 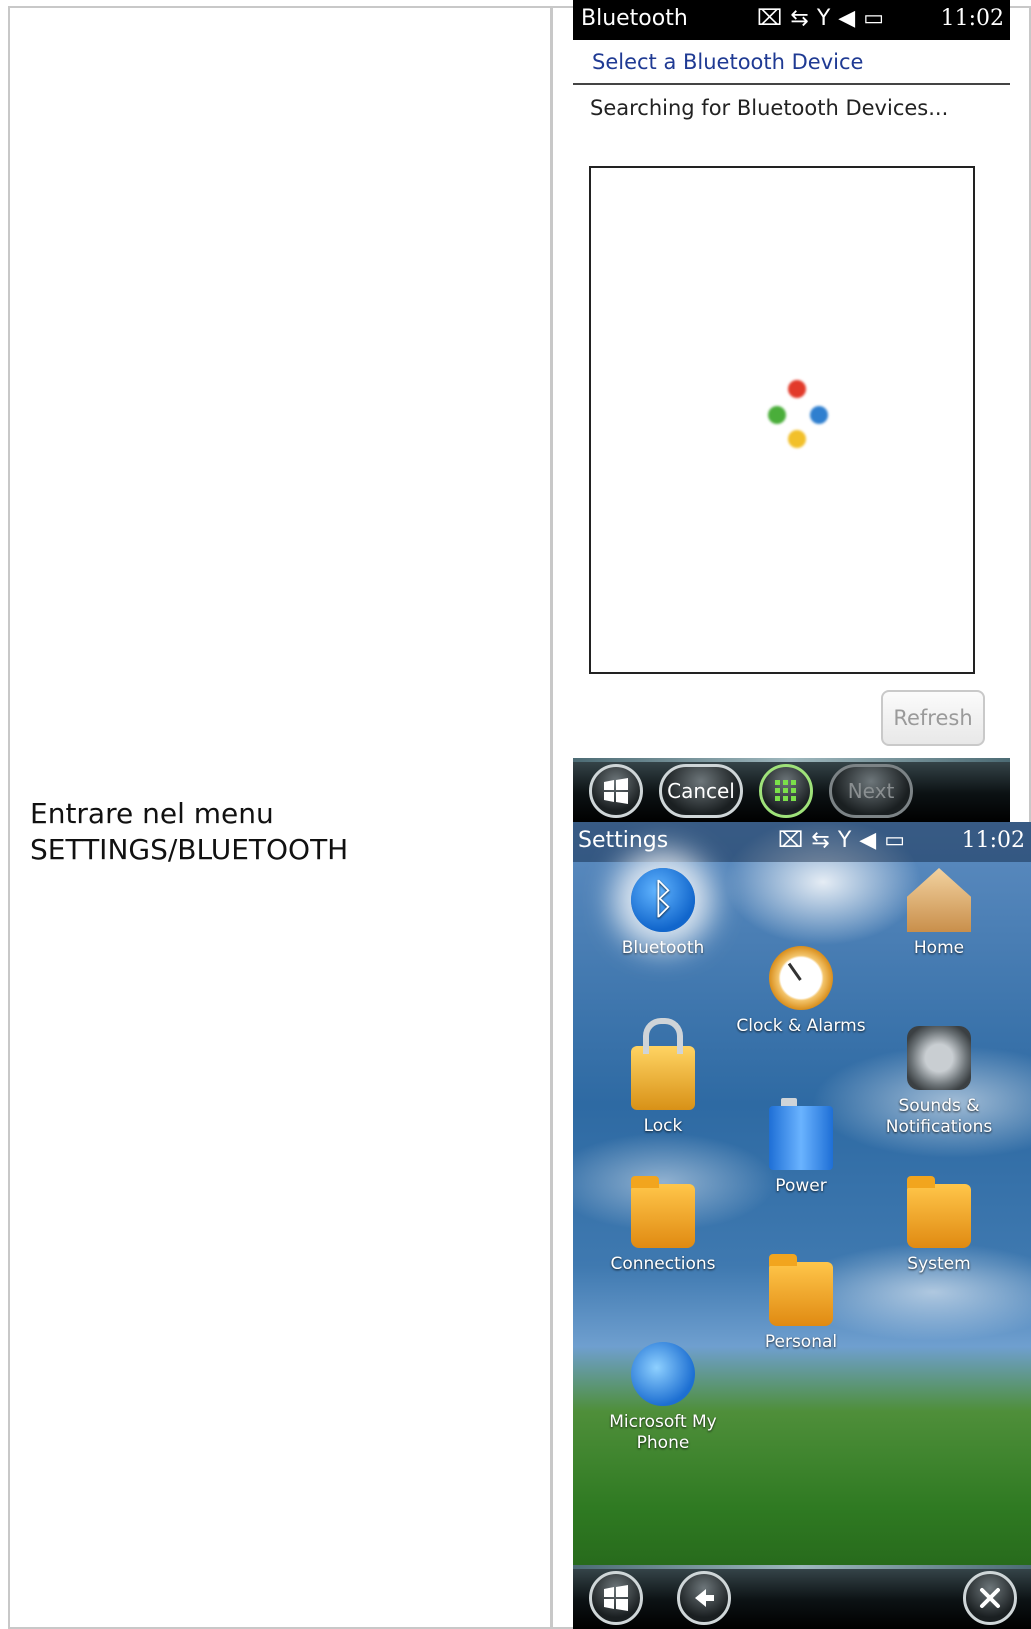 I want to click on tile-clock-alarms: Clock & Alarms, so click(x=801, y=991).